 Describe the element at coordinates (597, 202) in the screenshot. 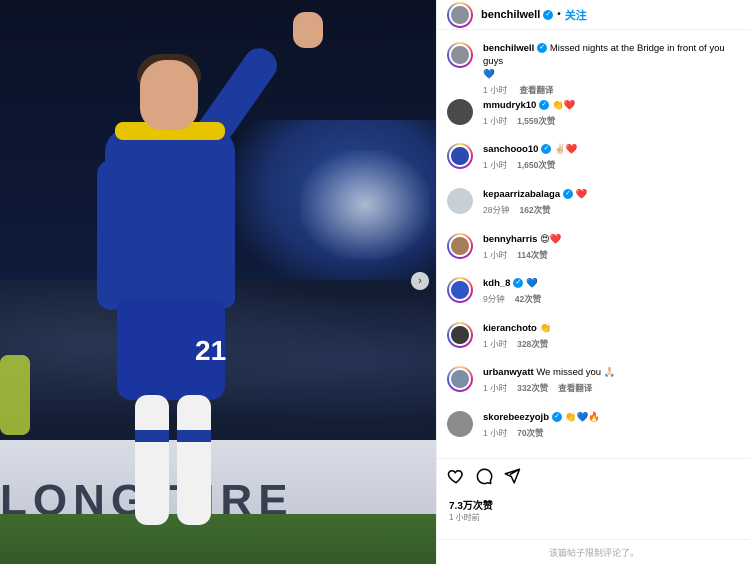

I see `comment-row: kepaarrizabalaga ✓ ❤️ 28分钟 162次赞` at that location.